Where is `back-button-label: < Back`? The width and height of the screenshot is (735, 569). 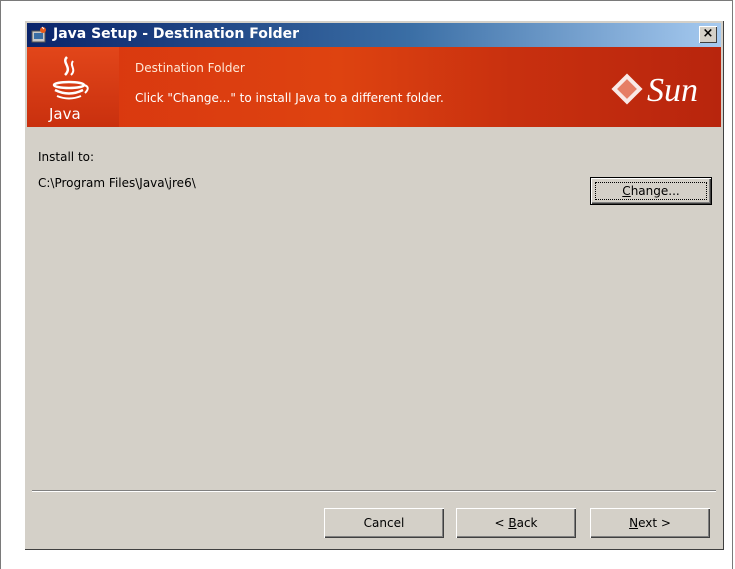
back-button-label: < Back is located at coordinates (516, 523).